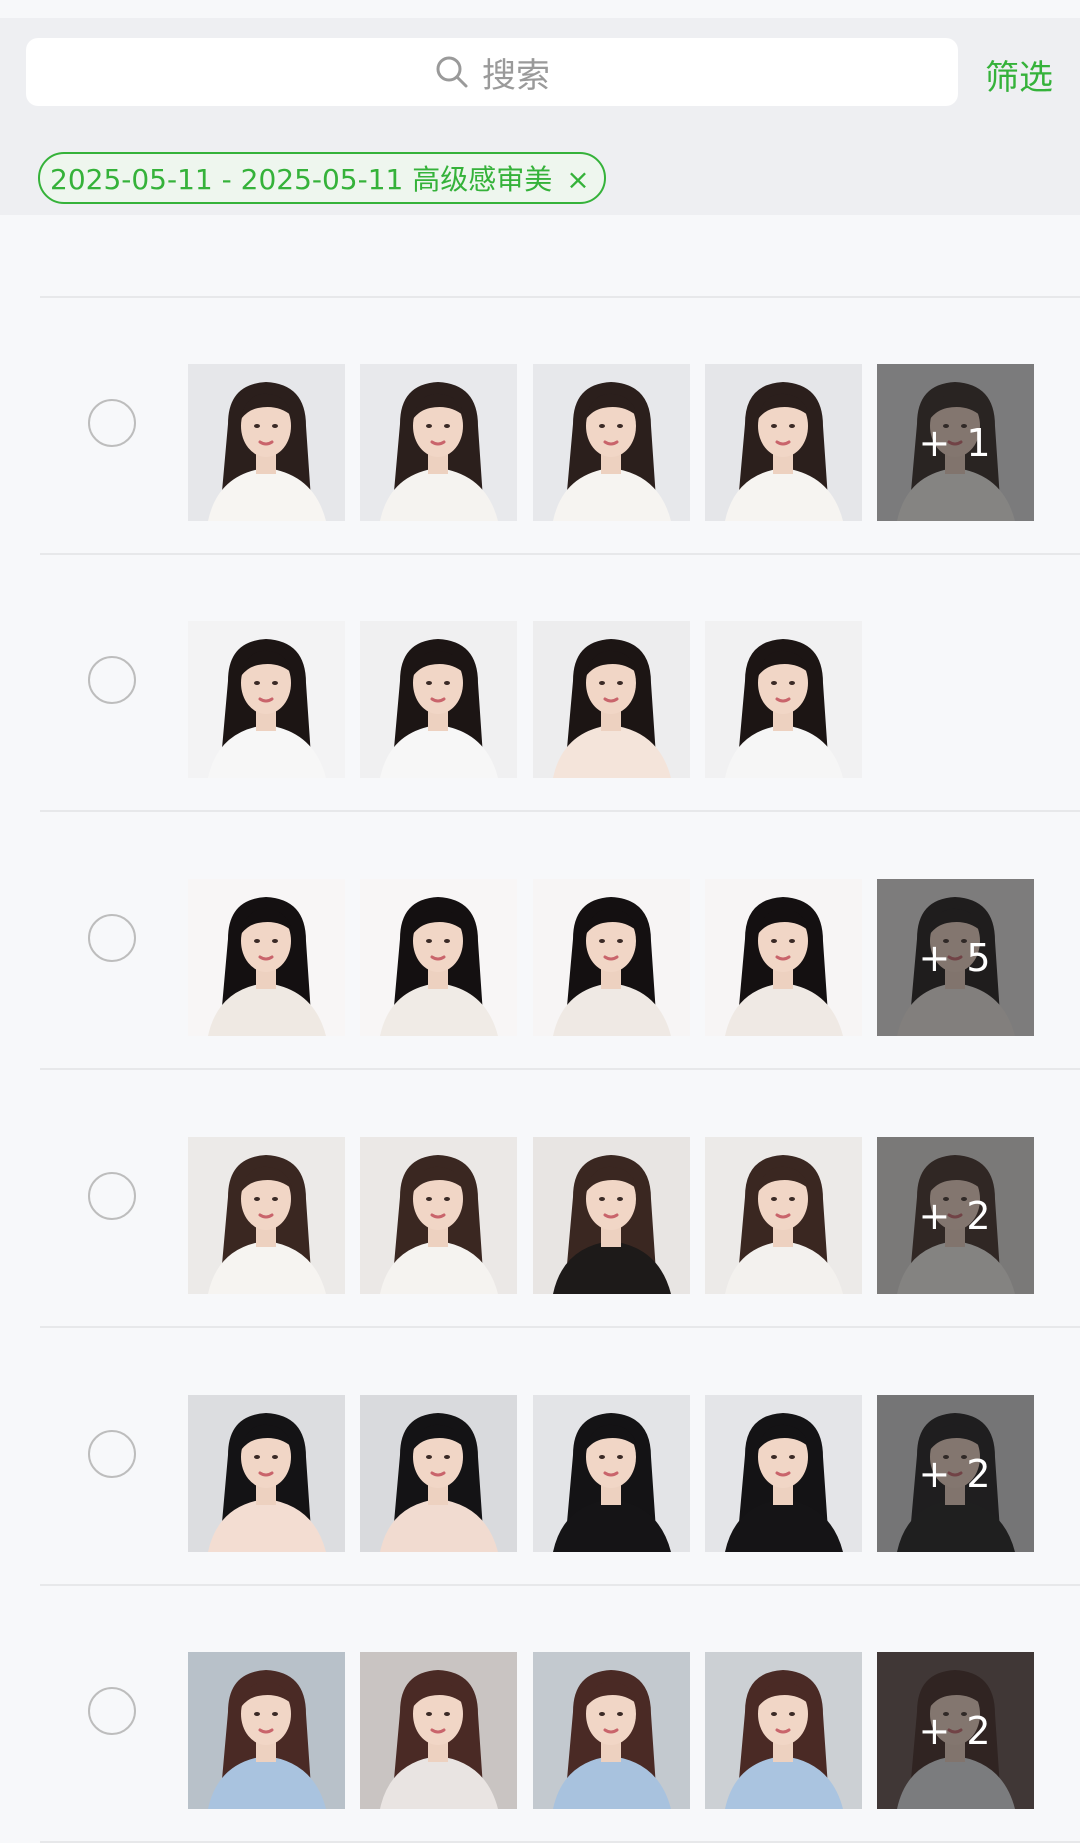 The image size is (1080, 1843). I want to click on search-input: 搜索, so click(492, 72).